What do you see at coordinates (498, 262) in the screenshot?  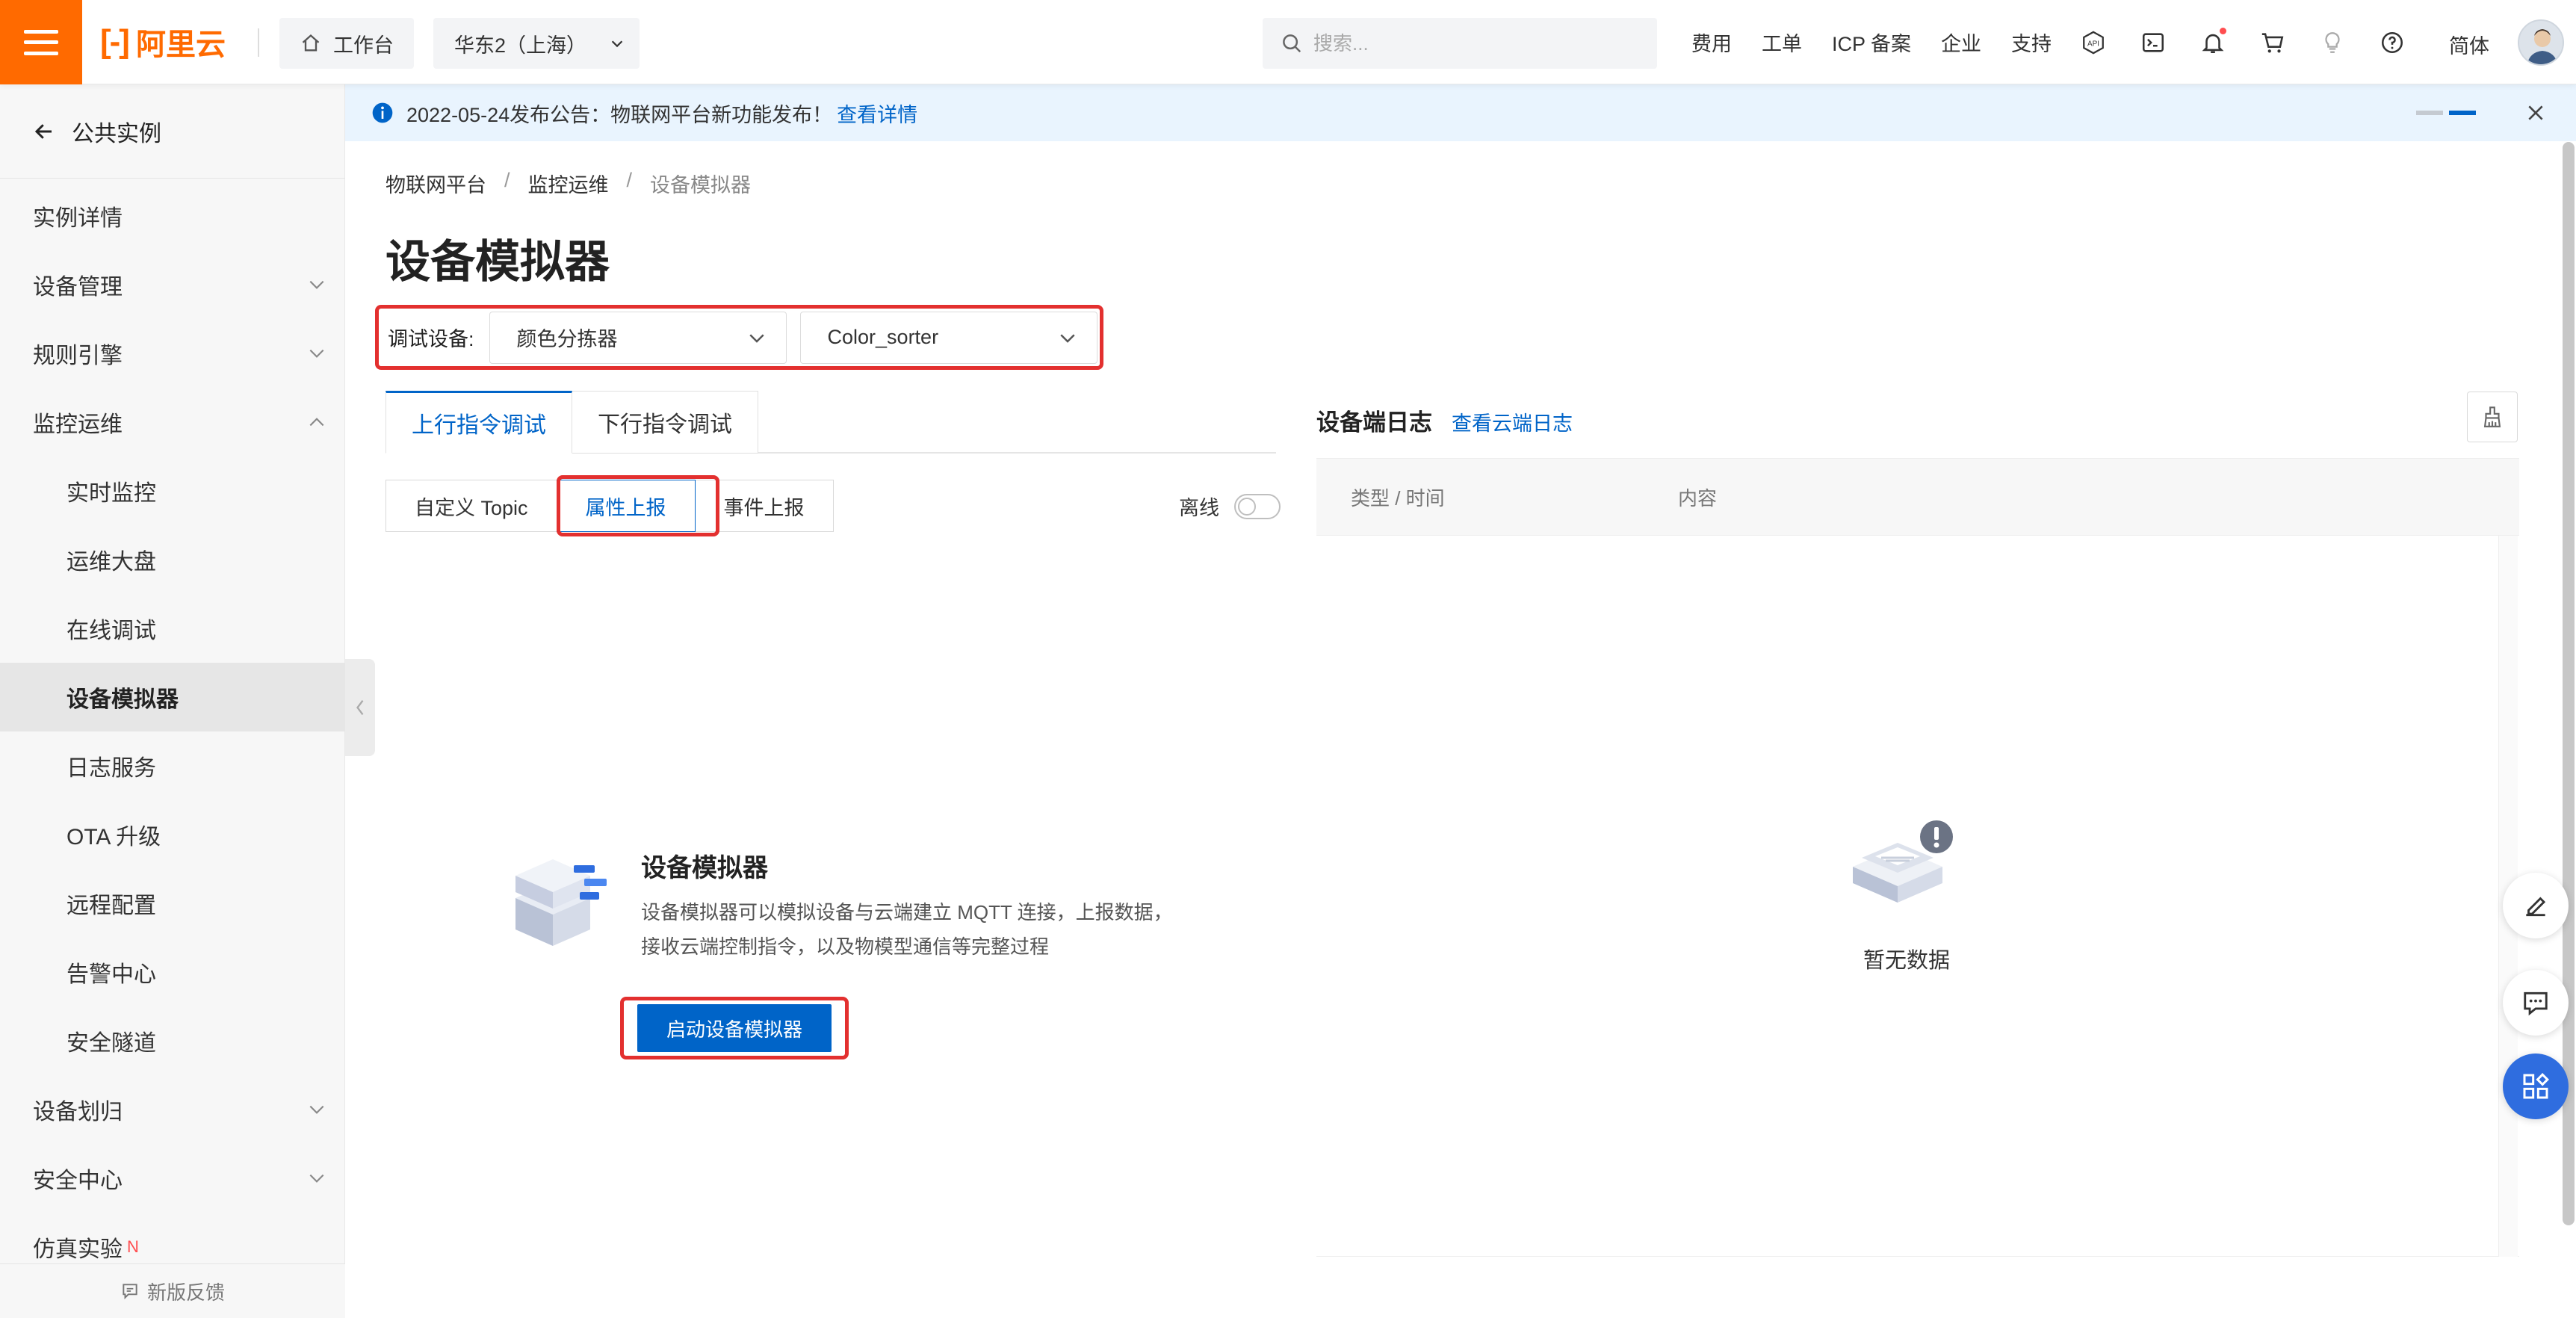 I see `page-title: 设备模拟器` at bounding box center [498, 262].